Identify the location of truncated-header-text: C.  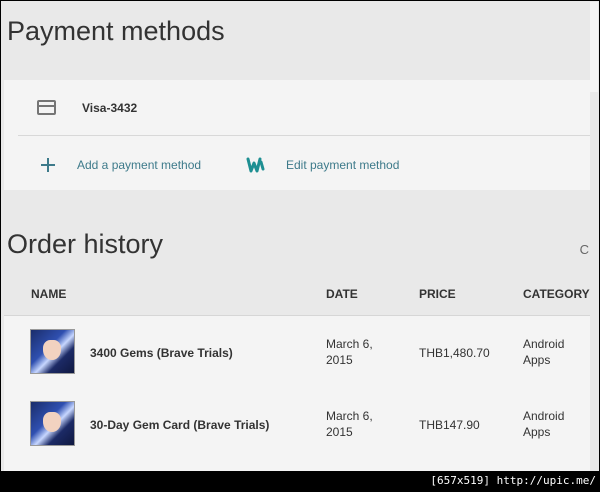
(584, 249).